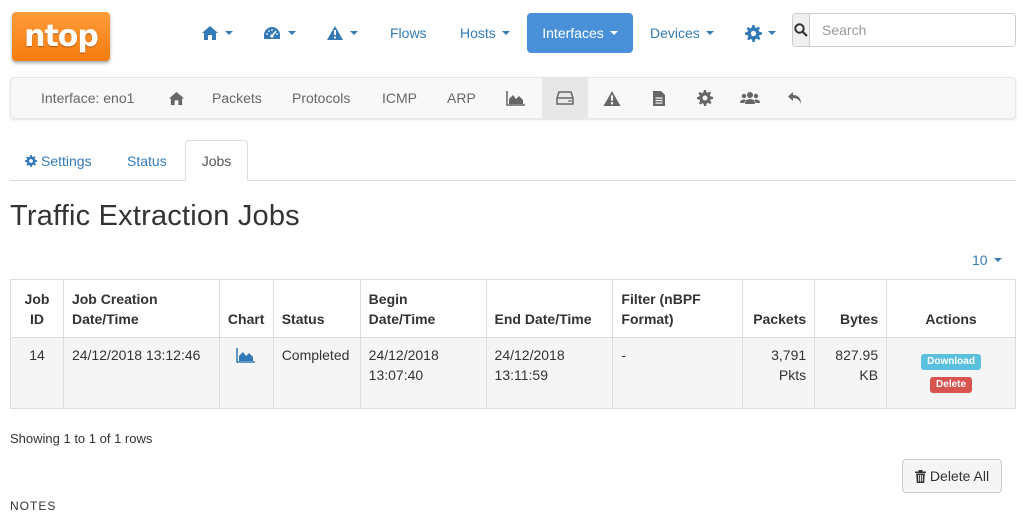 This screenshot has height=513, width=1030. What do you see at coordinates (141, 308) in the screenshot?
I see `col-job-creation: Job Creation Date/Time` at bounding box center [141, 308].